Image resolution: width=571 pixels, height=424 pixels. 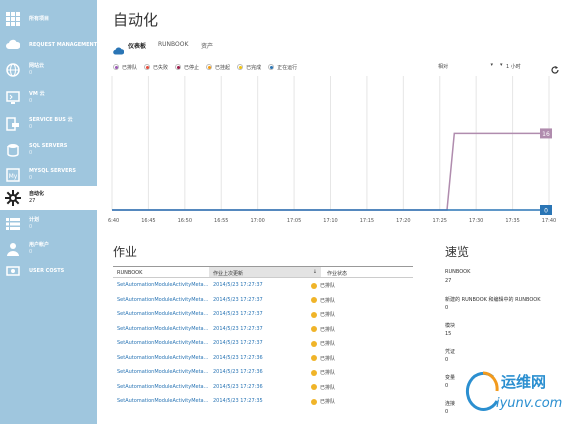 I want to click on sidebar-item-label: SQL SERVERS, so click(x=48, y=146).